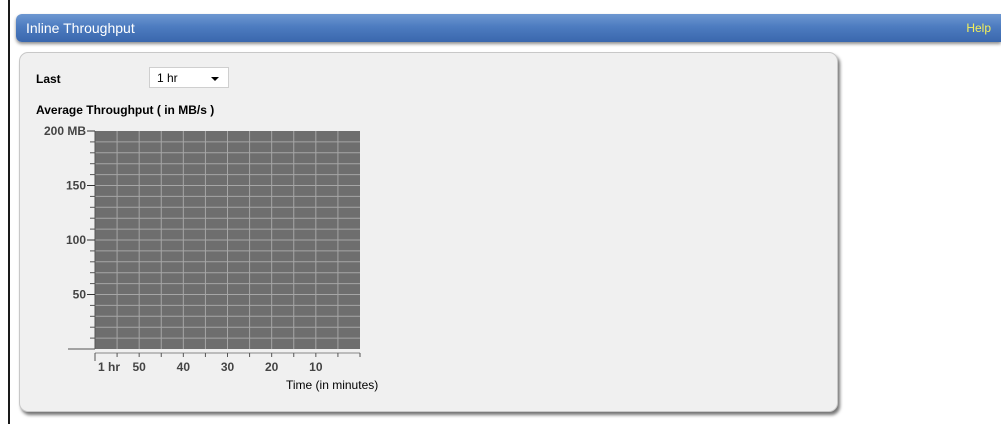 The width and height of the screenshot is (1001, 424). What do you see at coordinates (80, 28) in the screenshot?
I see `panel-title: Inline Throughput` at bounding box center [80, 28].